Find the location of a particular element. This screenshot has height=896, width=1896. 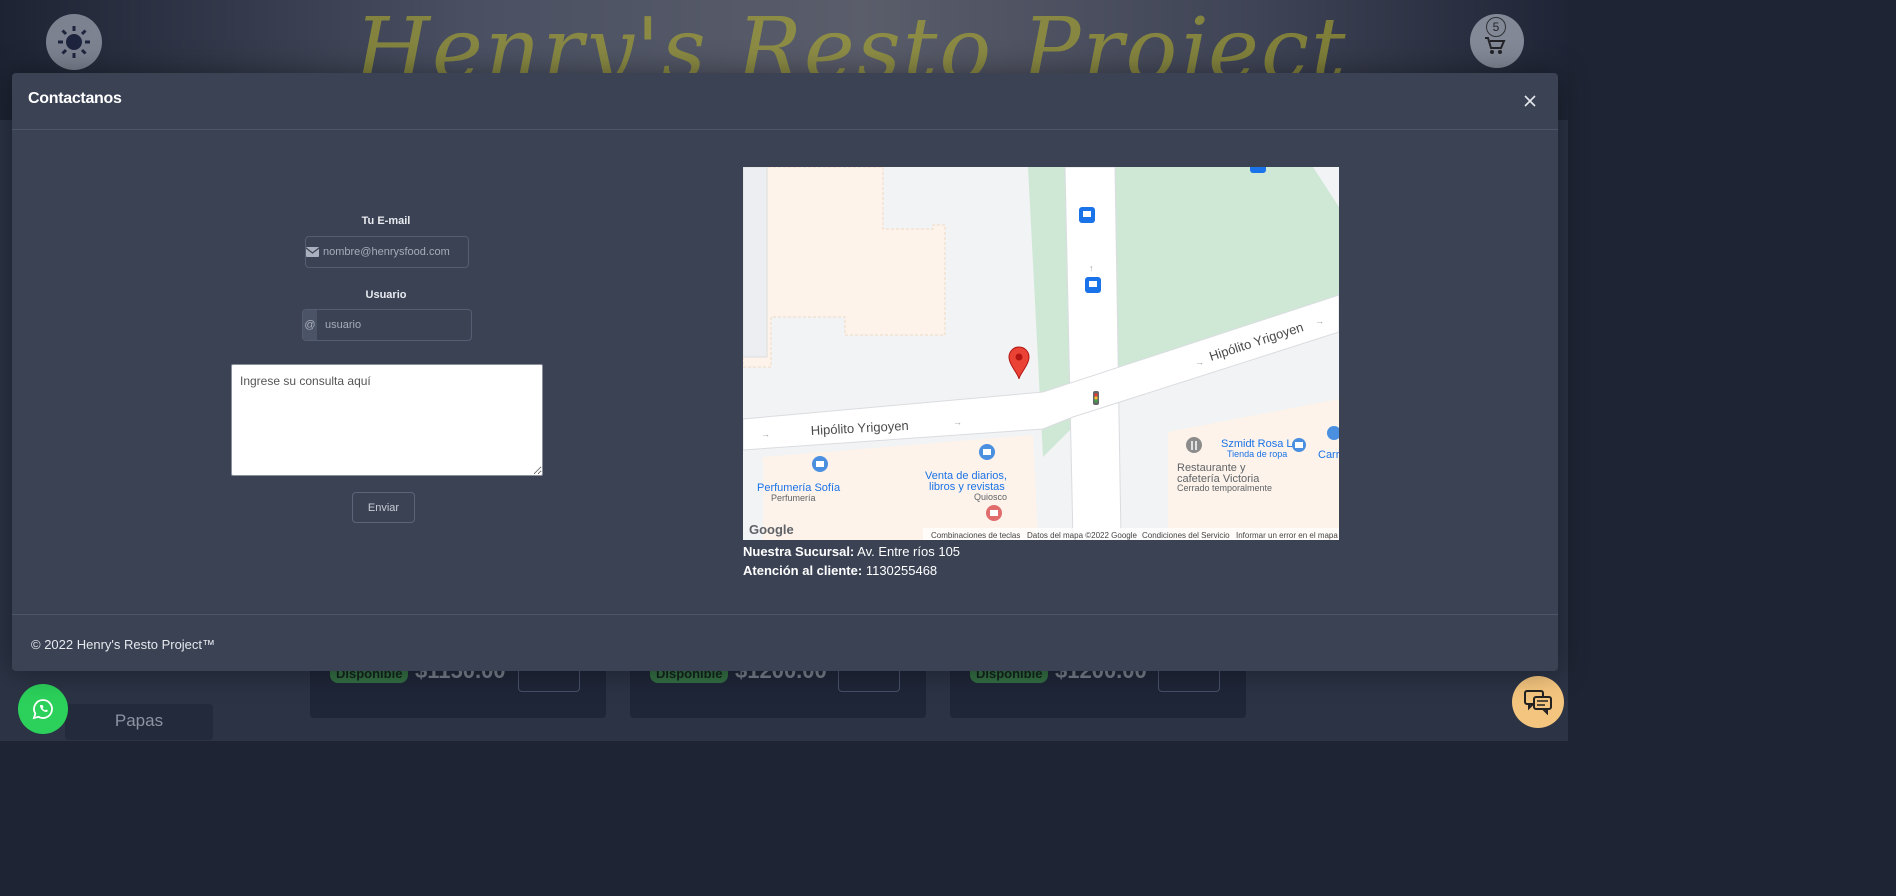

email-input-group is located at coordinates (387, 252).